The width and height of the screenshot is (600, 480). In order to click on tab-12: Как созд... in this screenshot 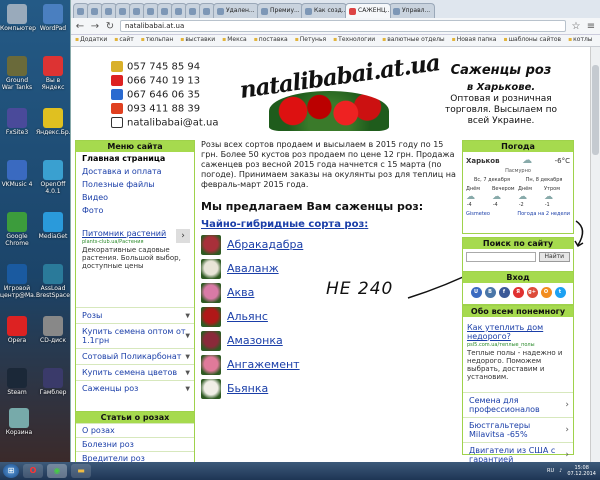, I will do `click(324, 10)`.